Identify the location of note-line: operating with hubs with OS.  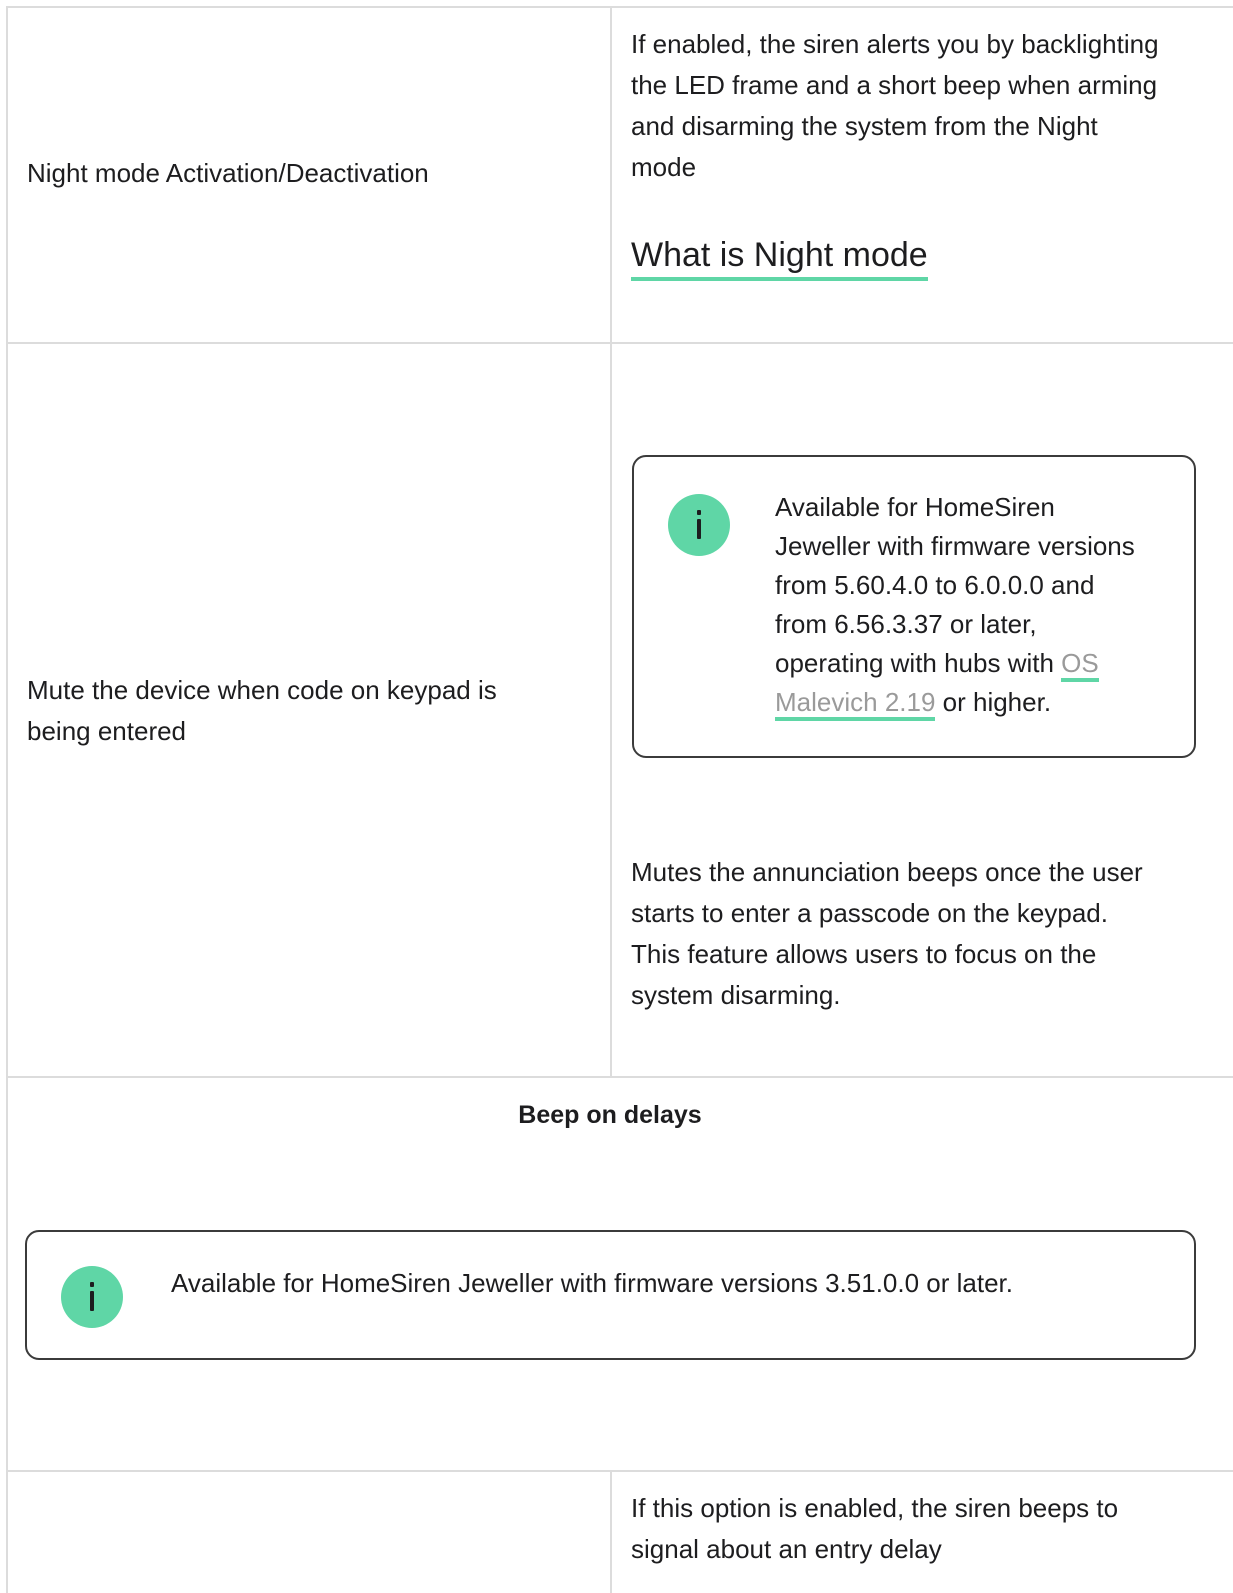
(955, 663).